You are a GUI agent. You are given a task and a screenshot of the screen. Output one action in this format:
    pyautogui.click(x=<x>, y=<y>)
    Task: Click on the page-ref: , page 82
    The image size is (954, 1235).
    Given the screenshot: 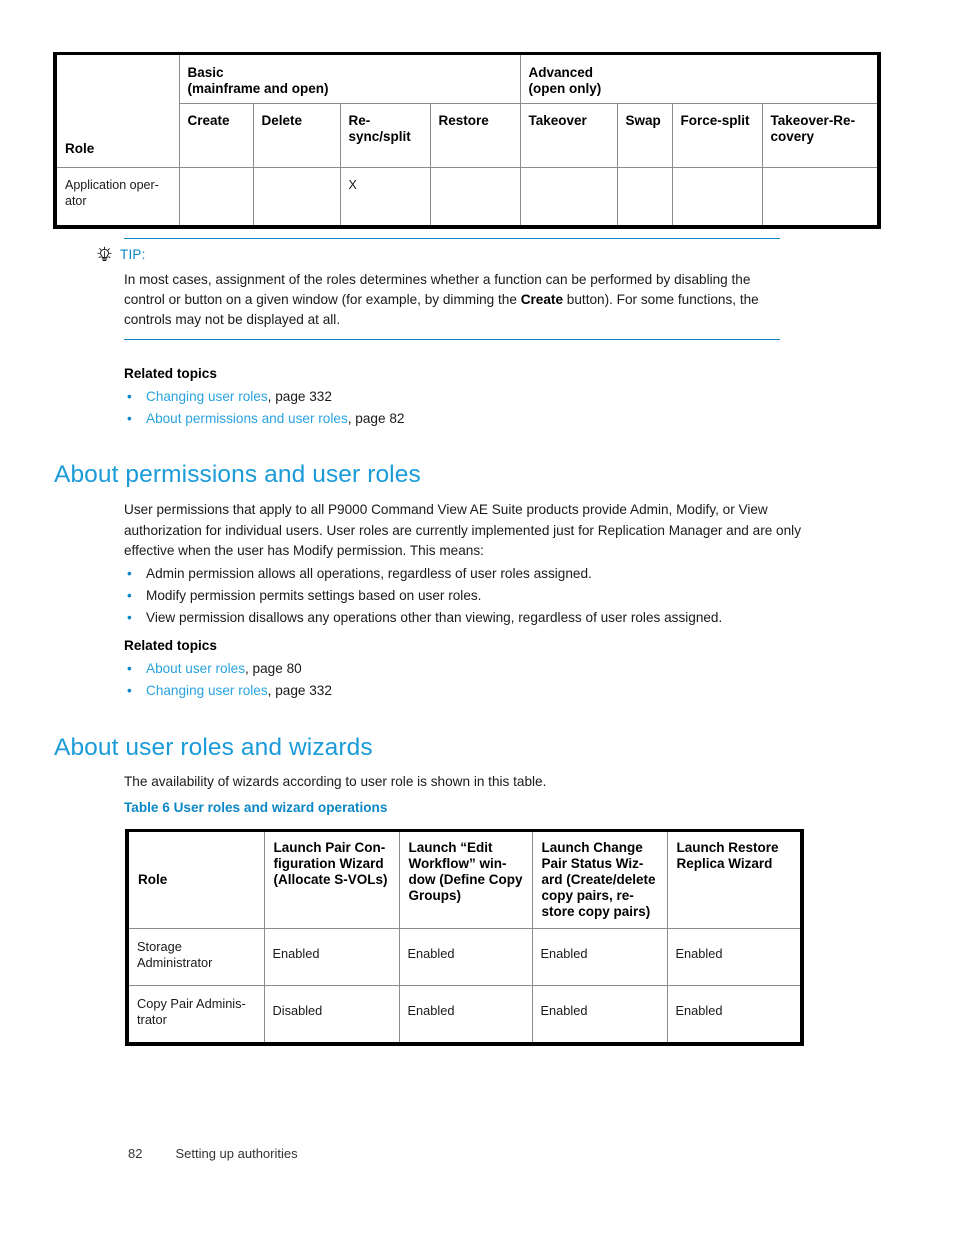 What is the action you would take?
    pyautogui.click(x=376, y=419)
    